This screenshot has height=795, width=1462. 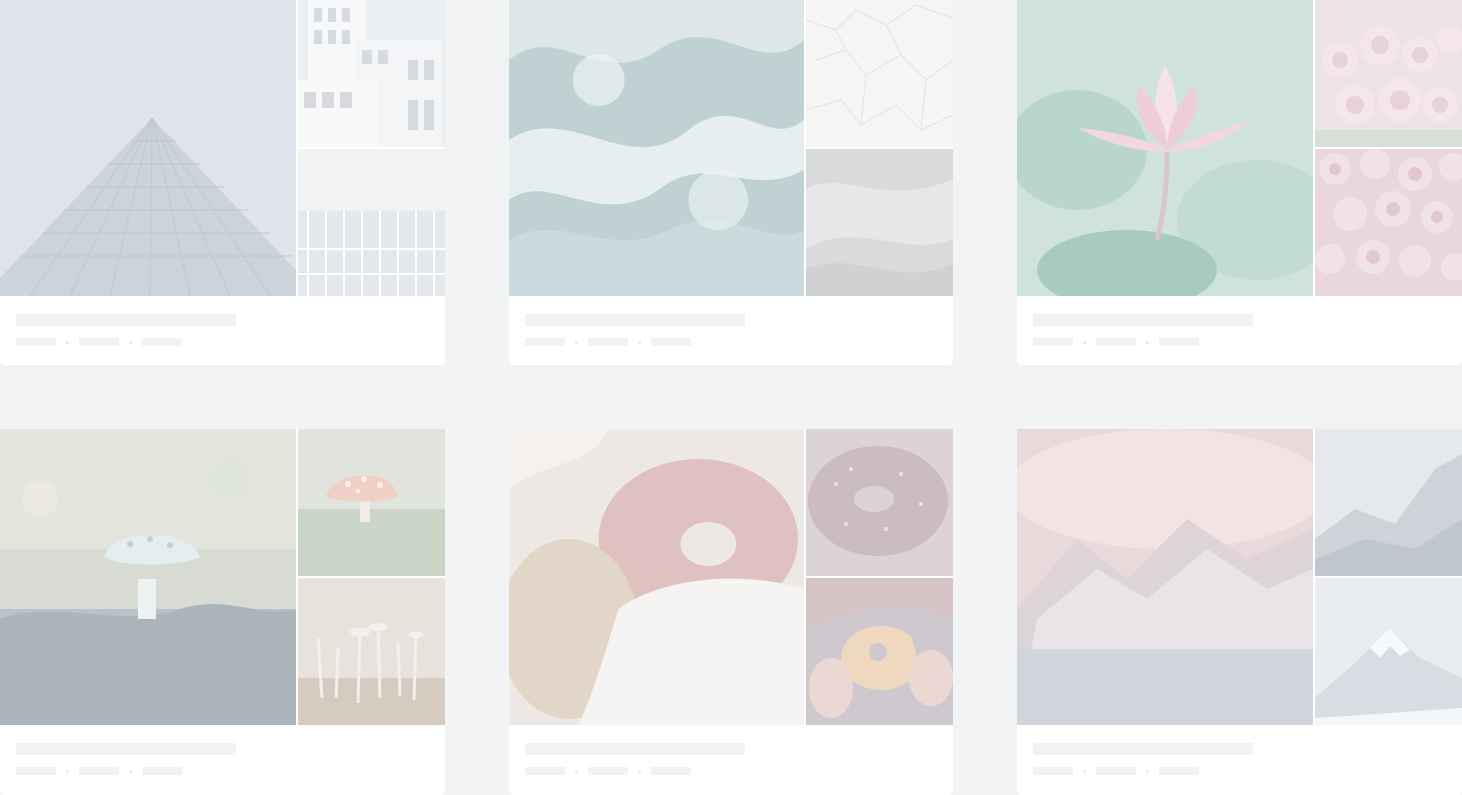 I want to click on cracked-texture-image, so click(x=879, y=73).